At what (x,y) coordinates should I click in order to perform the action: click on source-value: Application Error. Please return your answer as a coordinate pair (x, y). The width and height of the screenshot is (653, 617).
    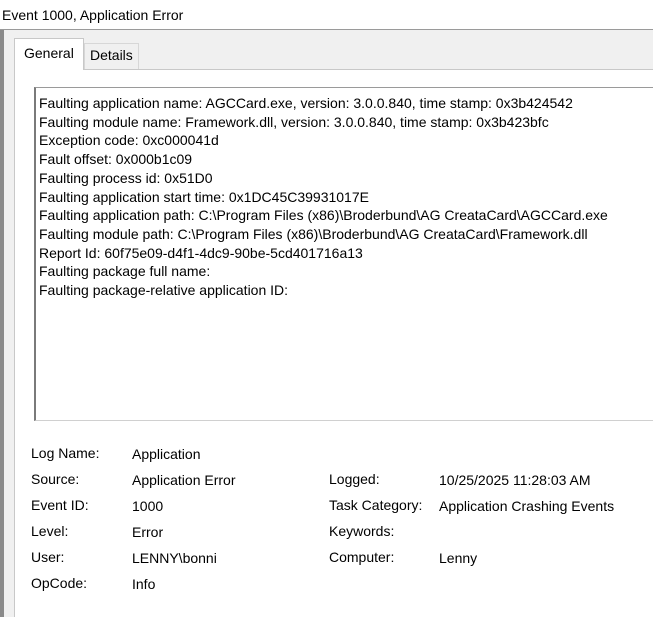
    Looking at the image, I should click on (184, 480).